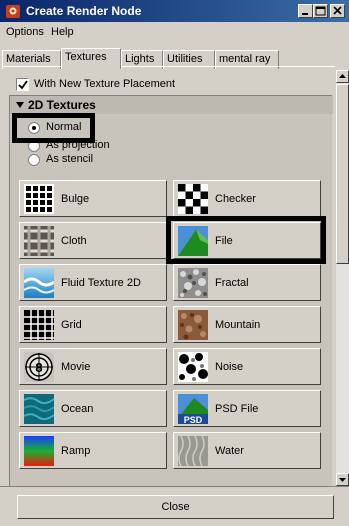 The image size is (349, 526). What do you see at coordinates (101, 283) in the screenshot?
I see `node-label: Fluid Texture 2D` at bounding box center [101, 283].